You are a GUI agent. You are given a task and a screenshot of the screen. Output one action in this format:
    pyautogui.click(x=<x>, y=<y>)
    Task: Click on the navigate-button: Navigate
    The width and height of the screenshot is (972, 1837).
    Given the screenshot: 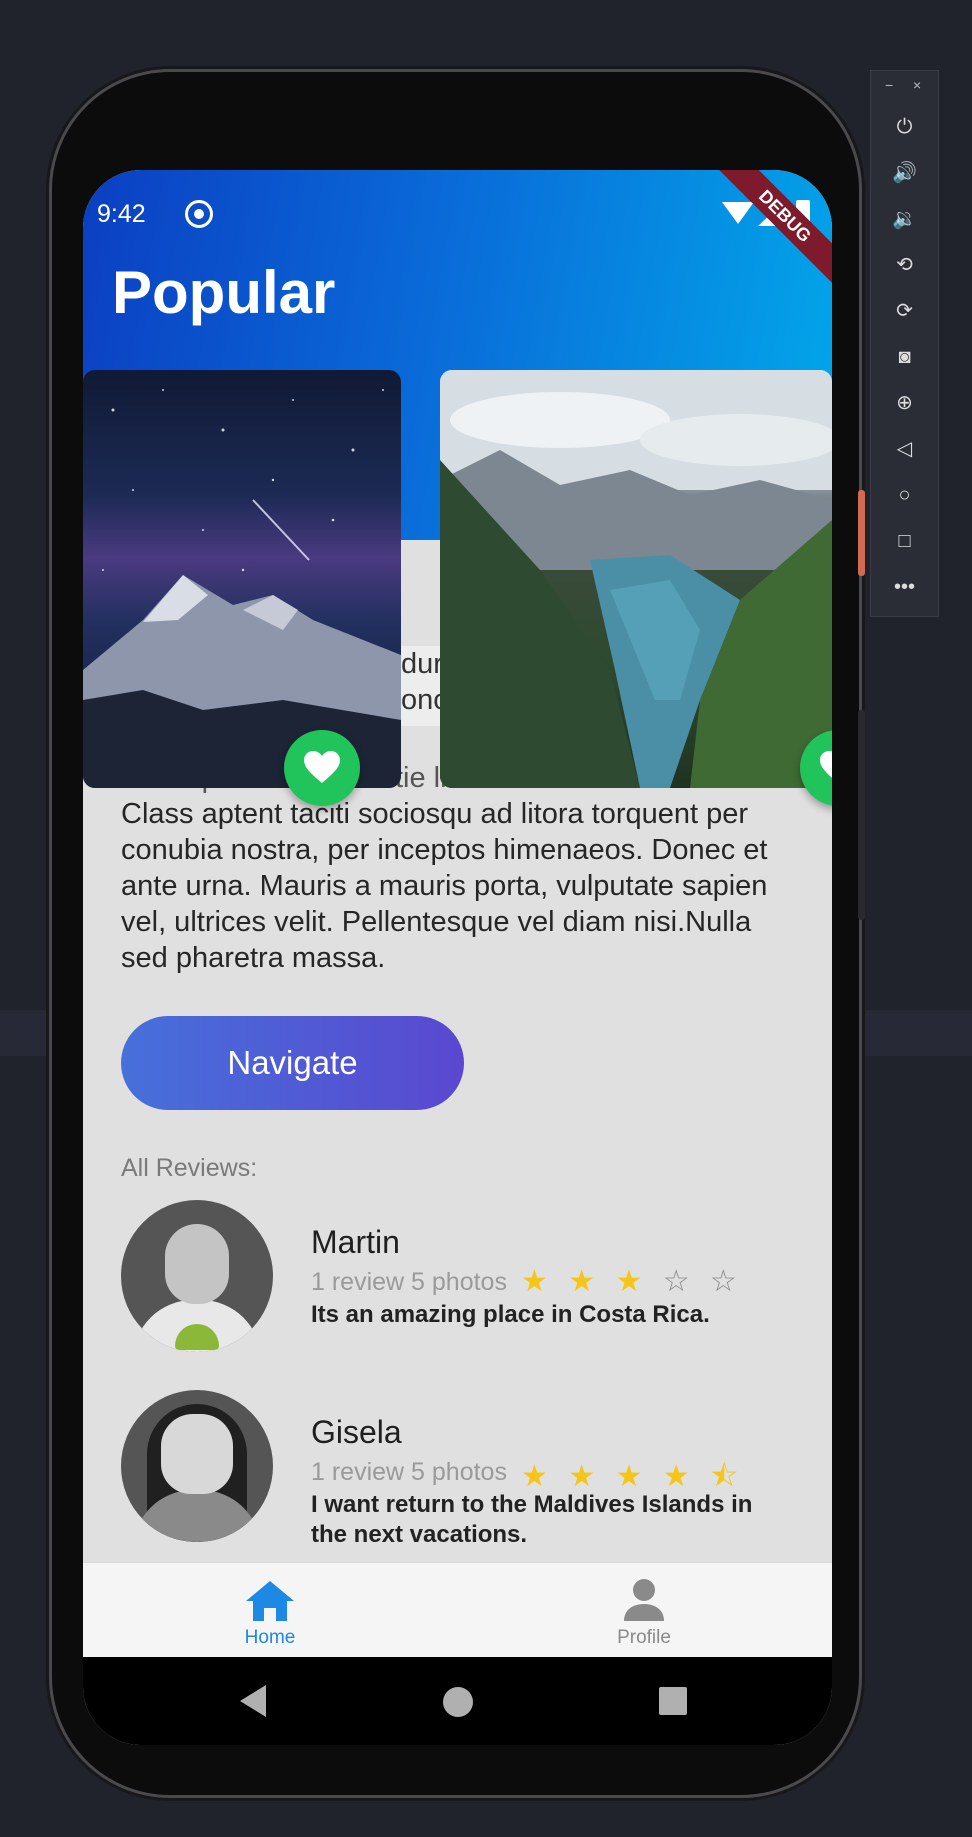 What is the action you would take?
    pyautogui.click(x=292, y=1063)
    